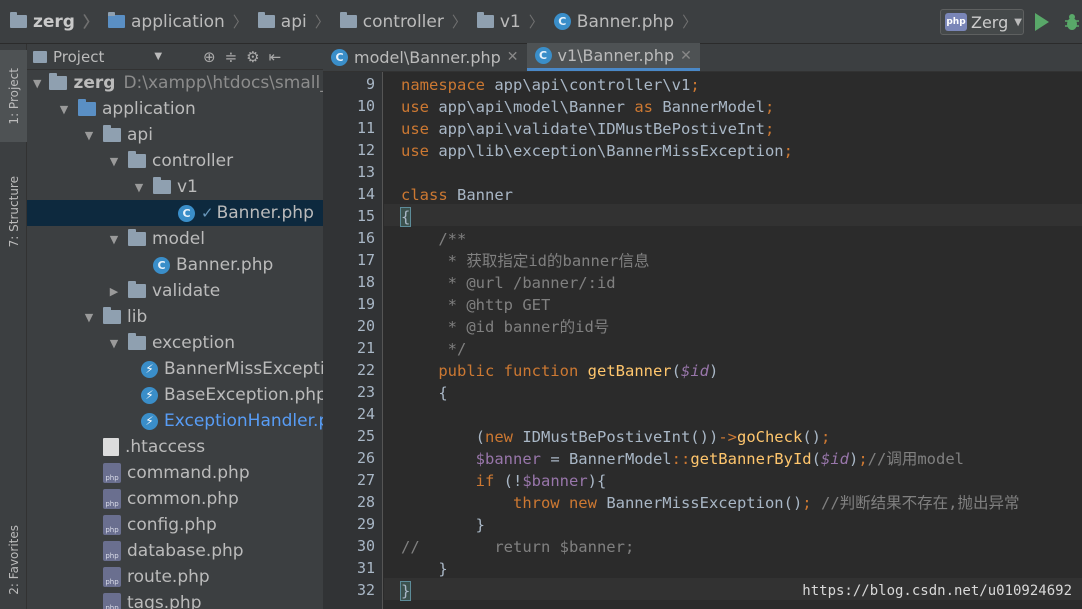 The width and height of the screenshot is (1082, 609). Describe the element at coordinates (620, 22) in the screenshot. I see `breadcrumb-file: C Banner.php 〉` at that location.